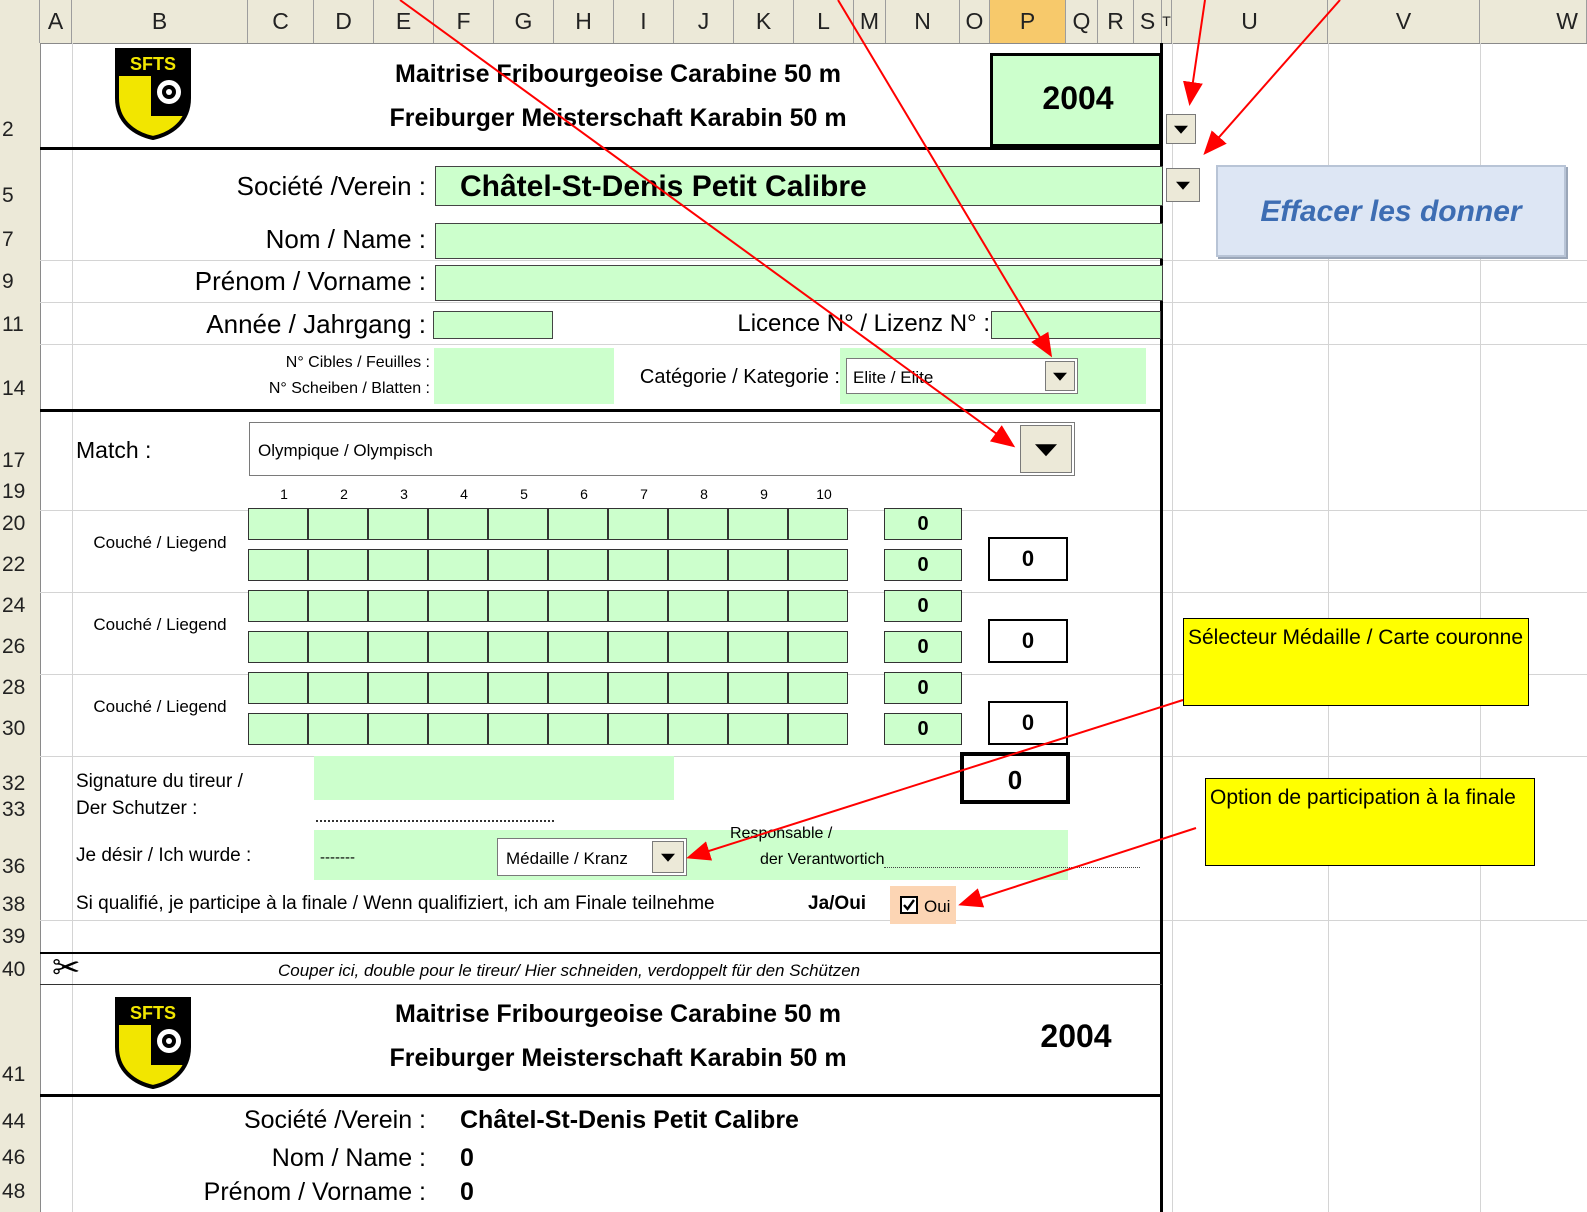 The height and width of the screenshot is (1212, 1587). What do you see at coordinates (1272, 78) in the screenshot?
I see `arrow-to-societe-dropdown` at bounding box center [1272, 78].